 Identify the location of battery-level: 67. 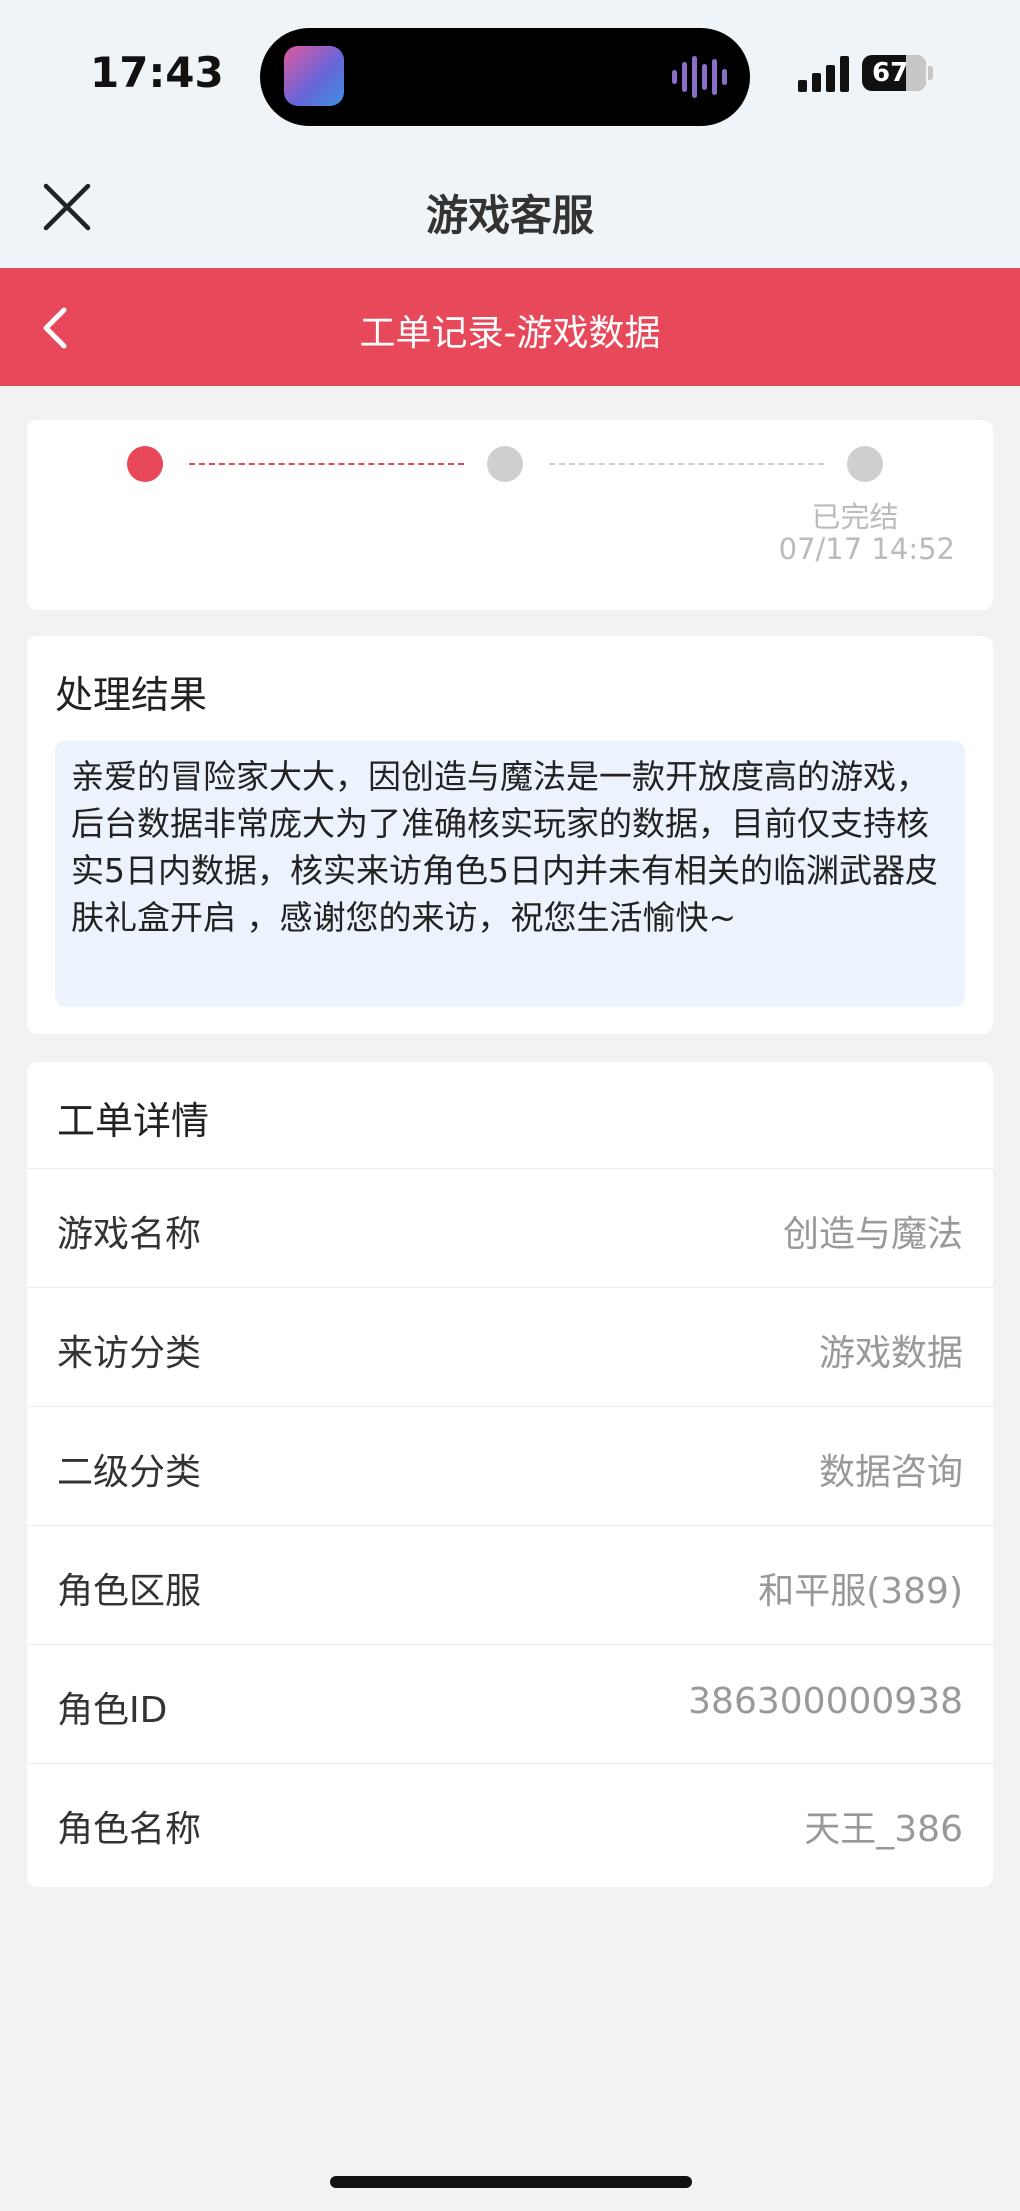
(890, 73).